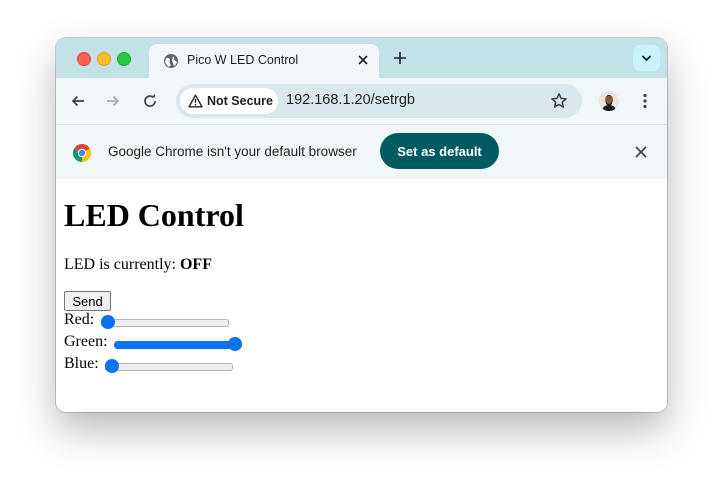 This screenshot has width=723, height=487. What do you see at coordinates (79, 319) in the screenshot?
I see `slider-label-red: Red:` at bounding box center [79, 319].